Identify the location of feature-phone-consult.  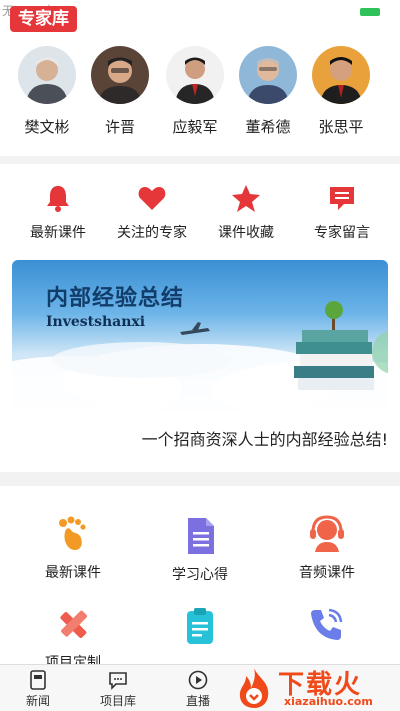
(327, 628).